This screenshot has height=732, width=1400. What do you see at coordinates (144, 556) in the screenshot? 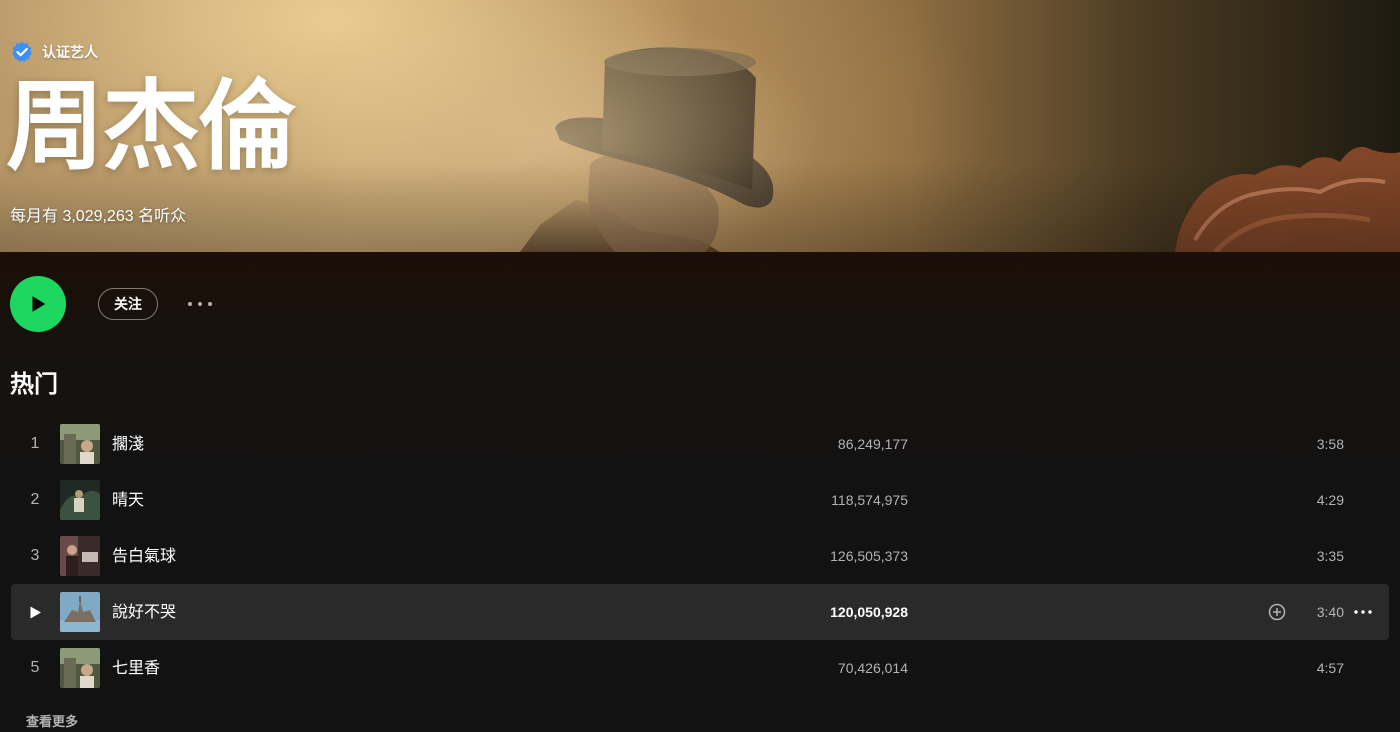
I see `track-title: 告白氣球` at bounding box center [144, 556].